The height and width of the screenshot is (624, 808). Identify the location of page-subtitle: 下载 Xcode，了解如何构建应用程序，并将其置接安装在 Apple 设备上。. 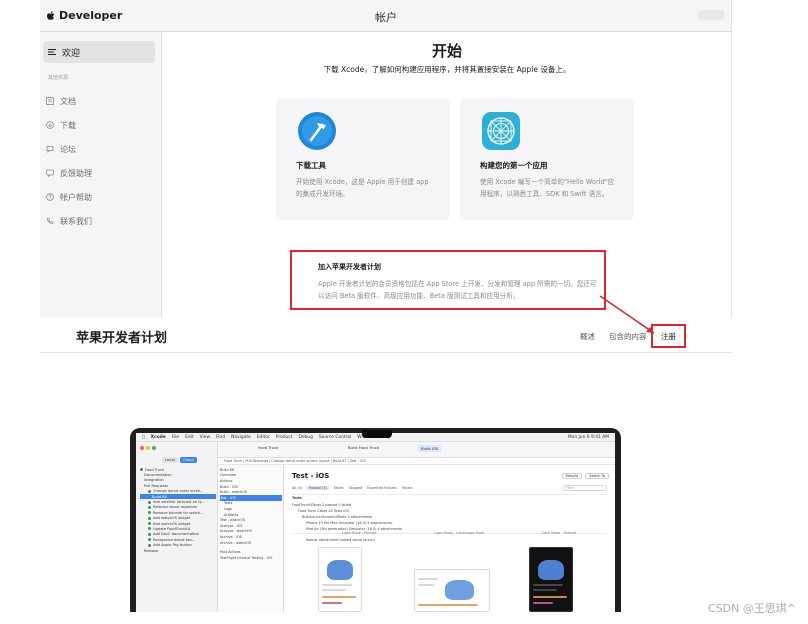
(447, 69).